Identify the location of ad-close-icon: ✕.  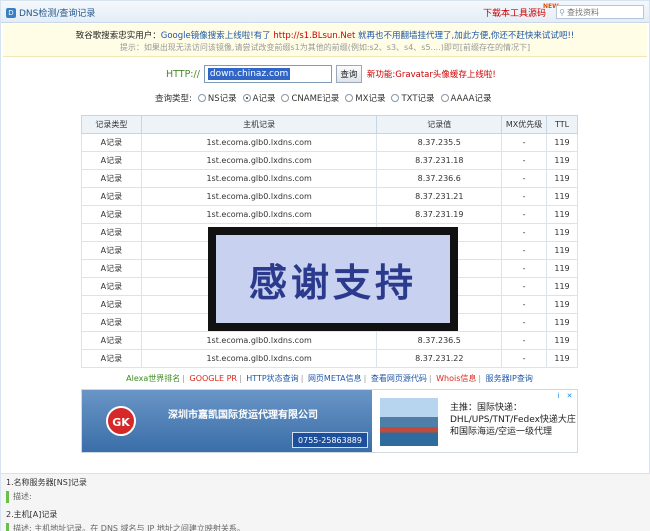
(569, 396).